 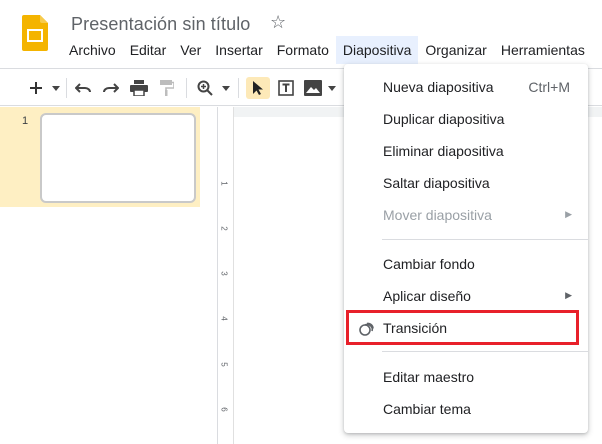 I want to click on ruler-label: 3, so click(x=224, y=273).